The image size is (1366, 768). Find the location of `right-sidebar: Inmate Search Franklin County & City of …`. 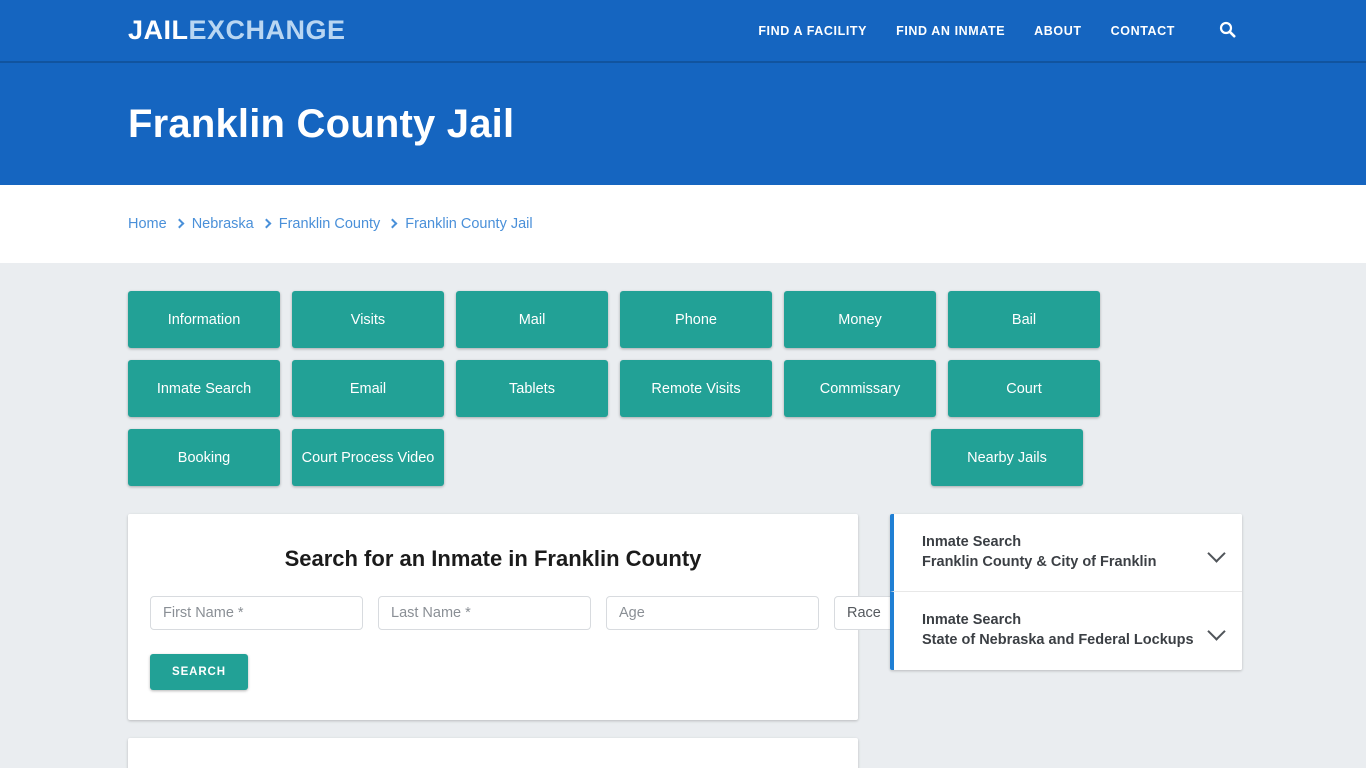

right-sidebar: Inmate Search Franklin County & City of … is located at coordinates (1066, 592).